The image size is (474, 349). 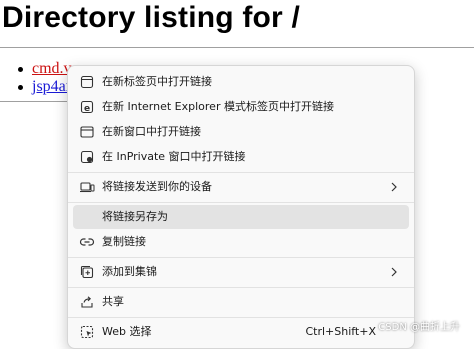 What do you see at coordinates (151, 131) in the screenshot?
I see `menu-item-label: 在新窗口中打开链接` at bounding box center [151, 131].